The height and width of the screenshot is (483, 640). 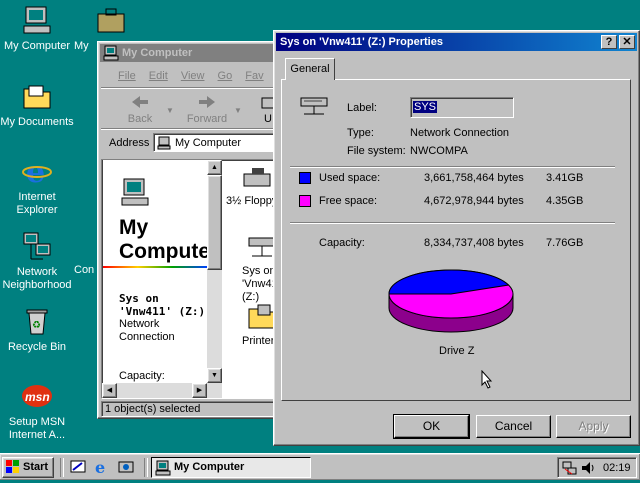 I want to click on desktop-icon-connection: Con, so click(x=86, y=270).